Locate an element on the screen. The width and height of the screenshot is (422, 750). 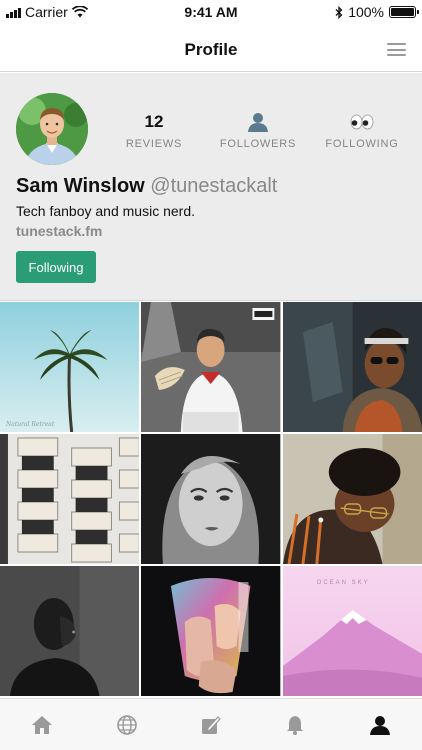
tab-bar is located at coordinates (211, 724).